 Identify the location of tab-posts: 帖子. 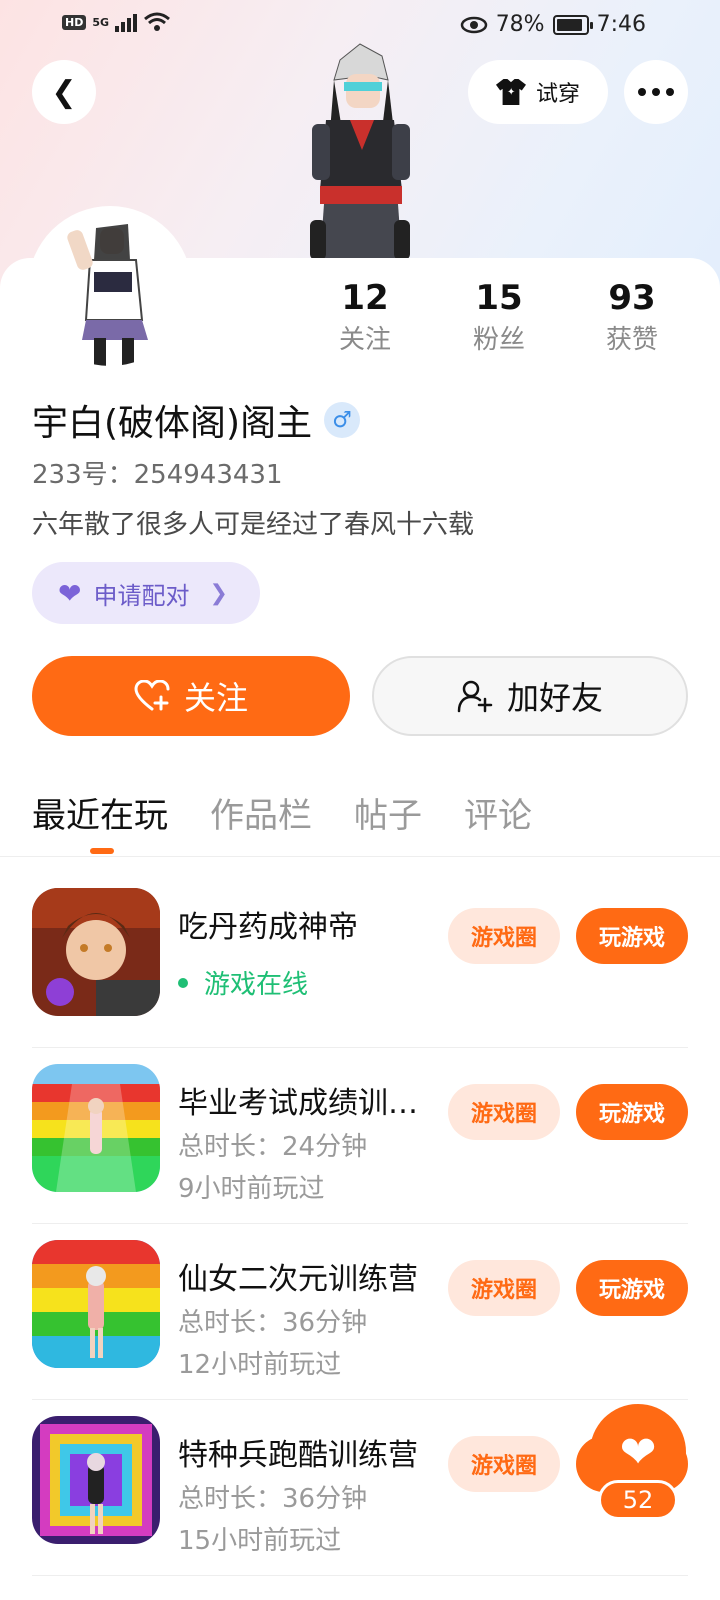
(388, 812).